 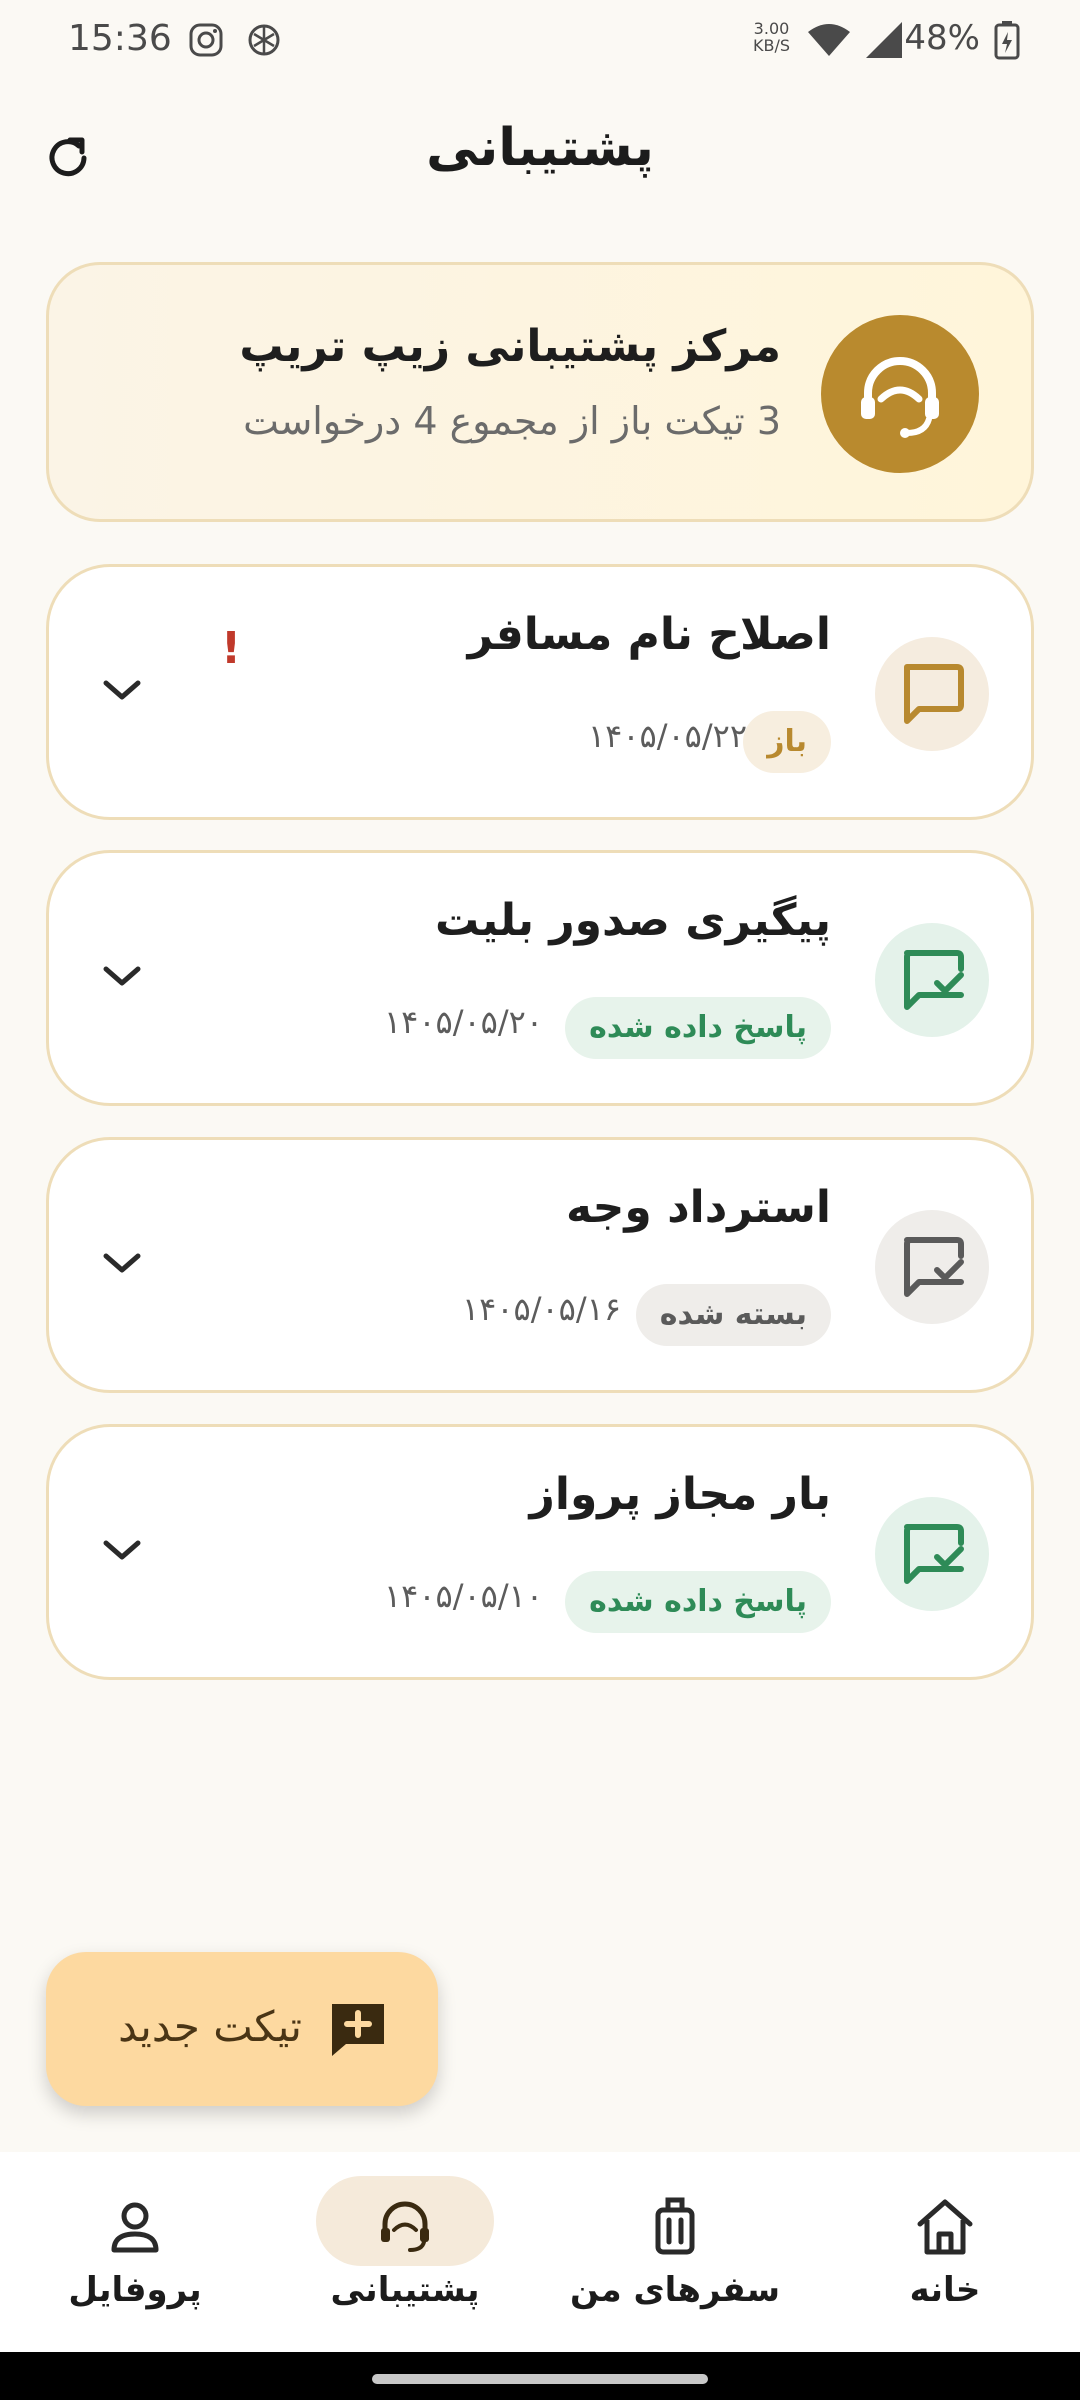 I want to click on support-avatar, so click(x=900, y=394).